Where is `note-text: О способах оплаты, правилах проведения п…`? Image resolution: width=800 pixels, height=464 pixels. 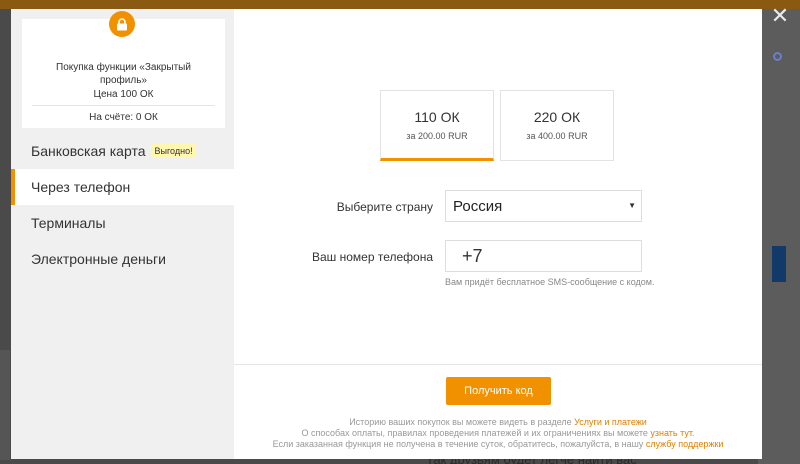 note-text: О способах оплаты, правилах проведения п… is located at coordinates (476, 433).